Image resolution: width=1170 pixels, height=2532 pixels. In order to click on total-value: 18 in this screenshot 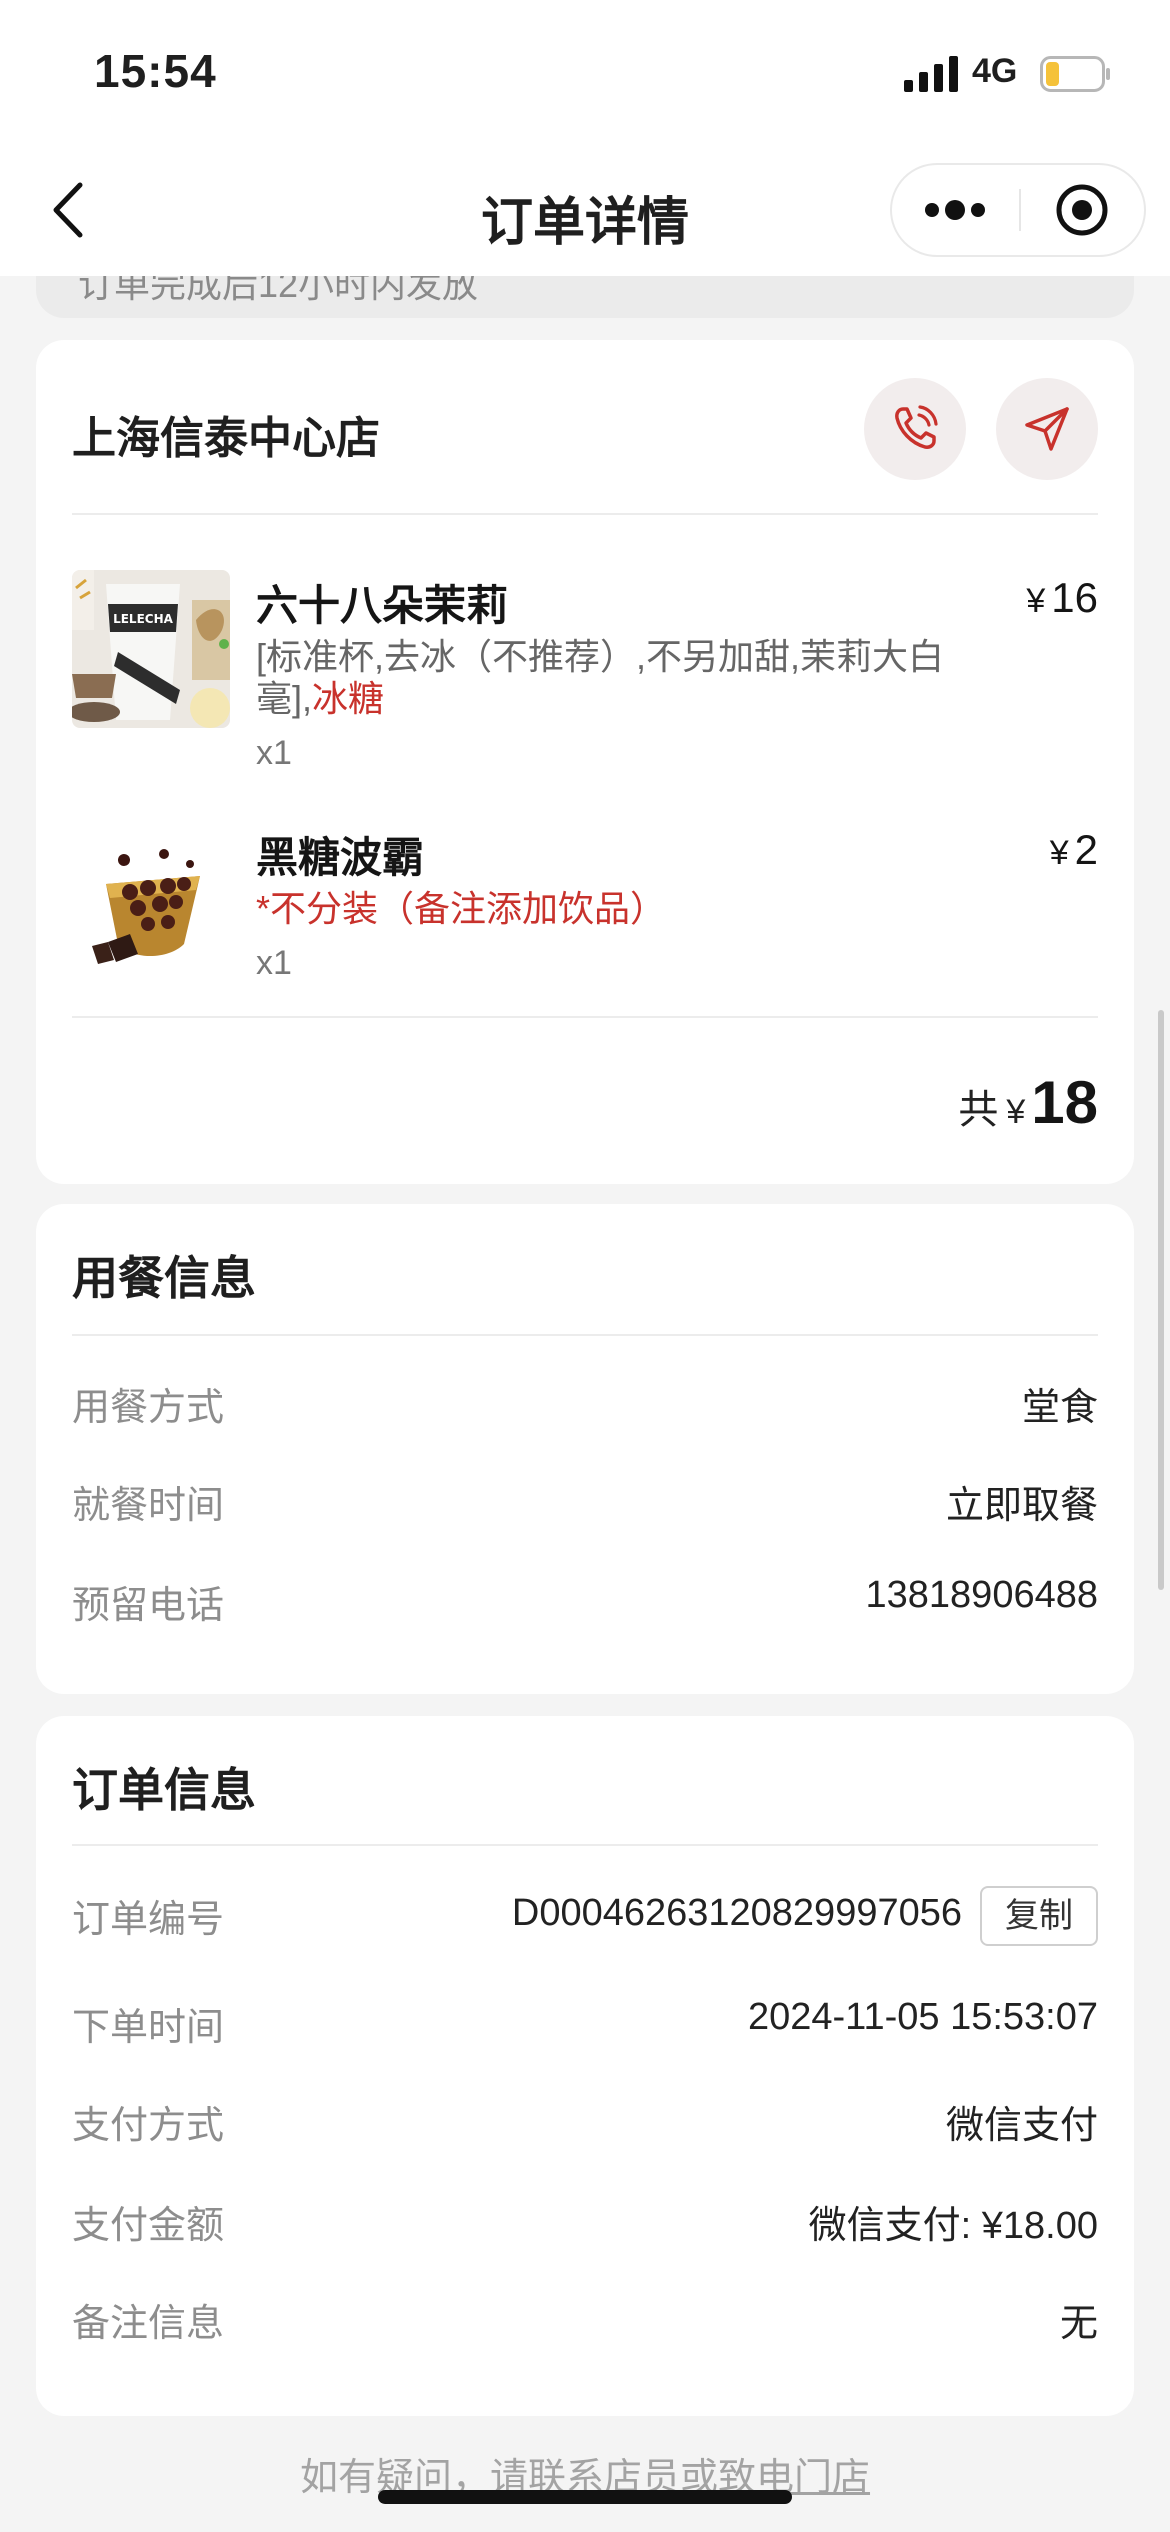, I will do `click(1064, 1102)`.